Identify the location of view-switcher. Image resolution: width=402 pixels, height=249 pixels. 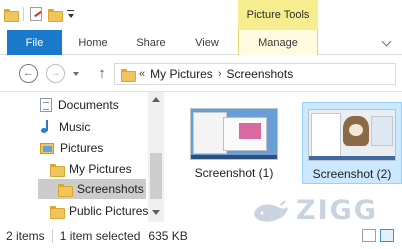
(378, 235).